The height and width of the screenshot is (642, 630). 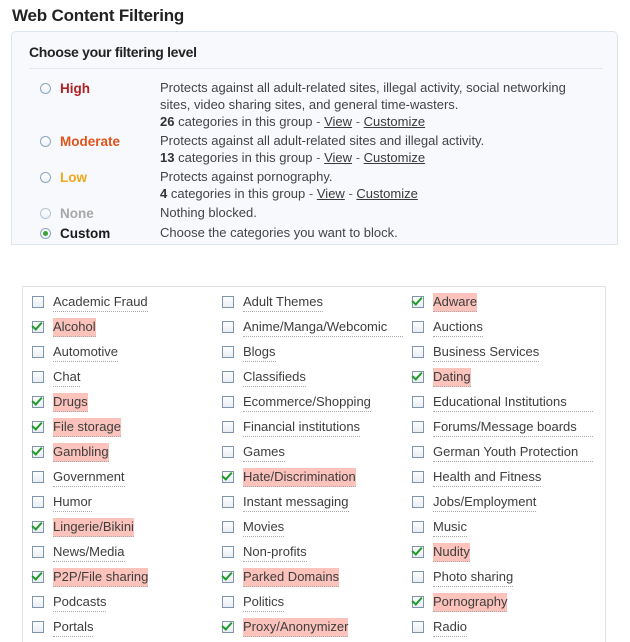 I want to click on checkbox-podcasts, so click(x=38, y=602).